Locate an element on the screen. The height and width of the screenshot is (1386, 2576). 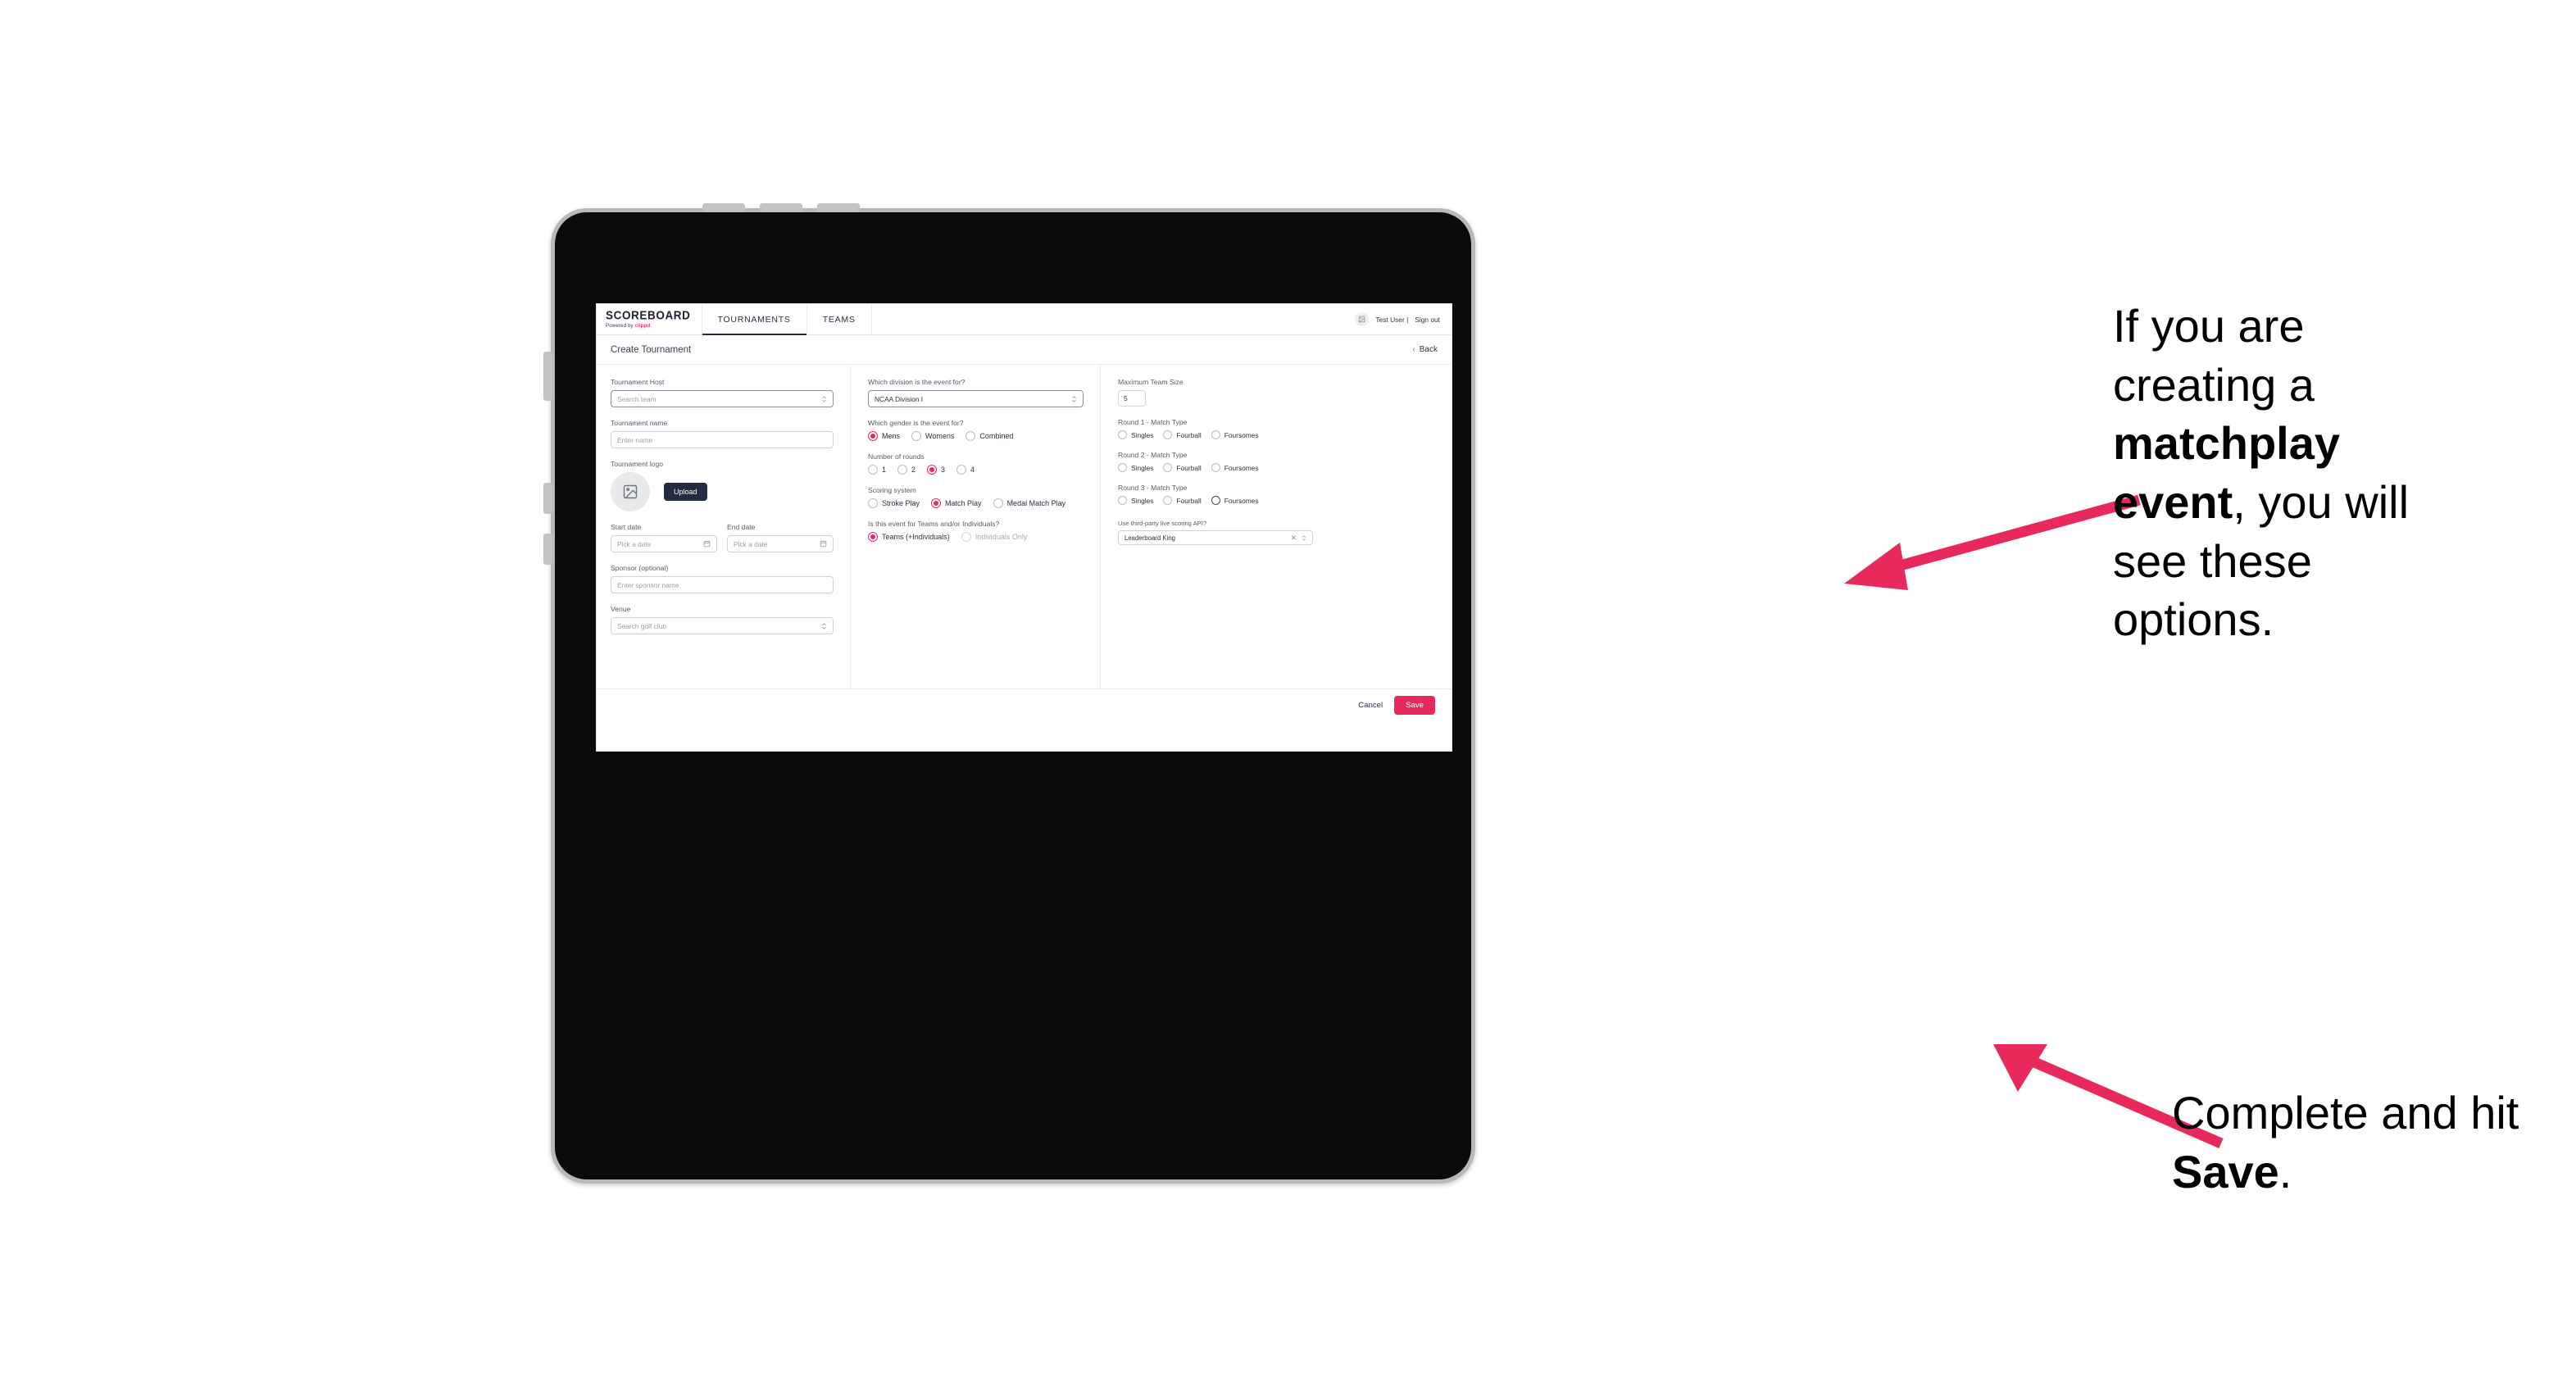
annotation-bottom-part1: Complete and hit is located at coordinates (2345, 1112).